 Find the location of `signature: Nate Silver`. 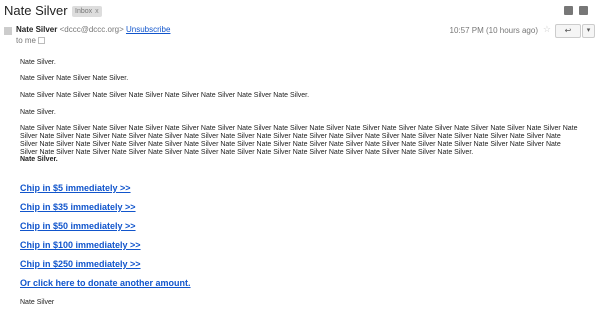

signature: Nate Silver is located at coordinates (37, 302).